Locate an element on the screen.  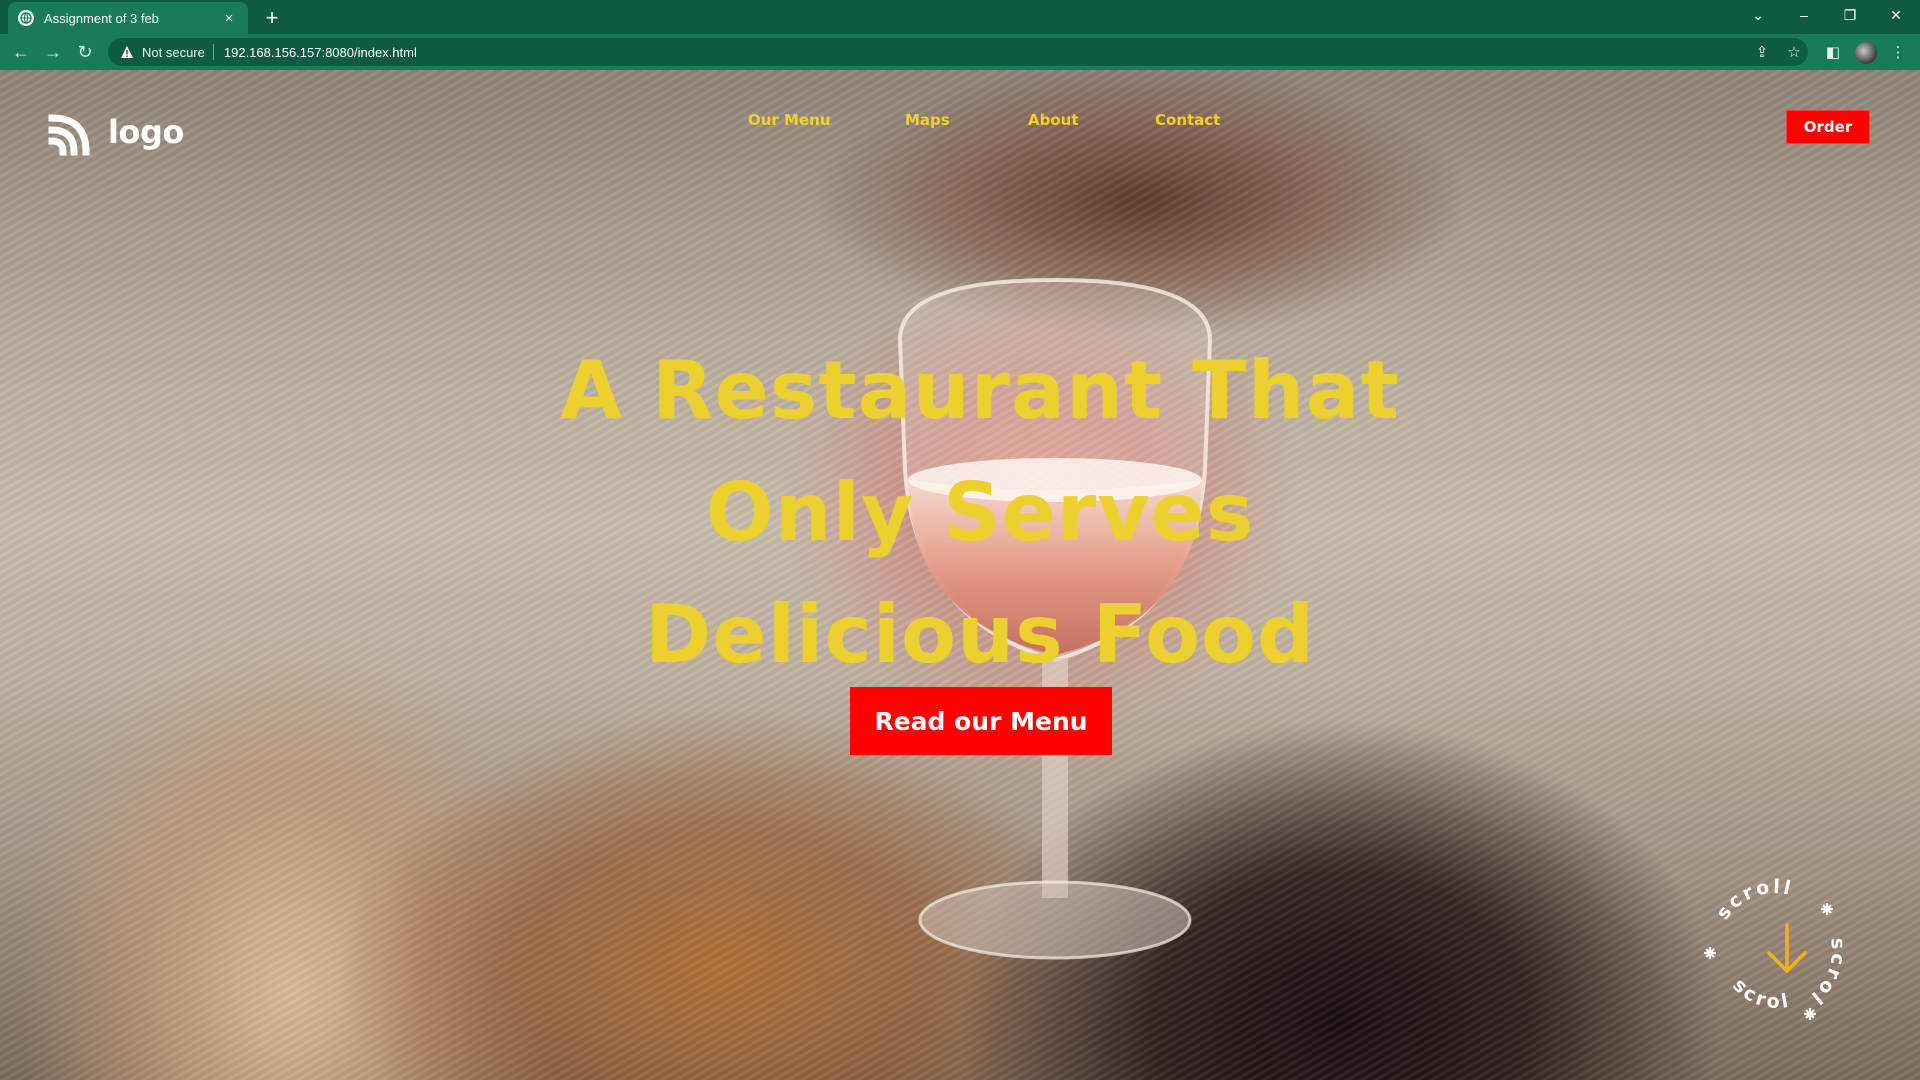
arrow-down-icon is located at coordinates (1787, 948).